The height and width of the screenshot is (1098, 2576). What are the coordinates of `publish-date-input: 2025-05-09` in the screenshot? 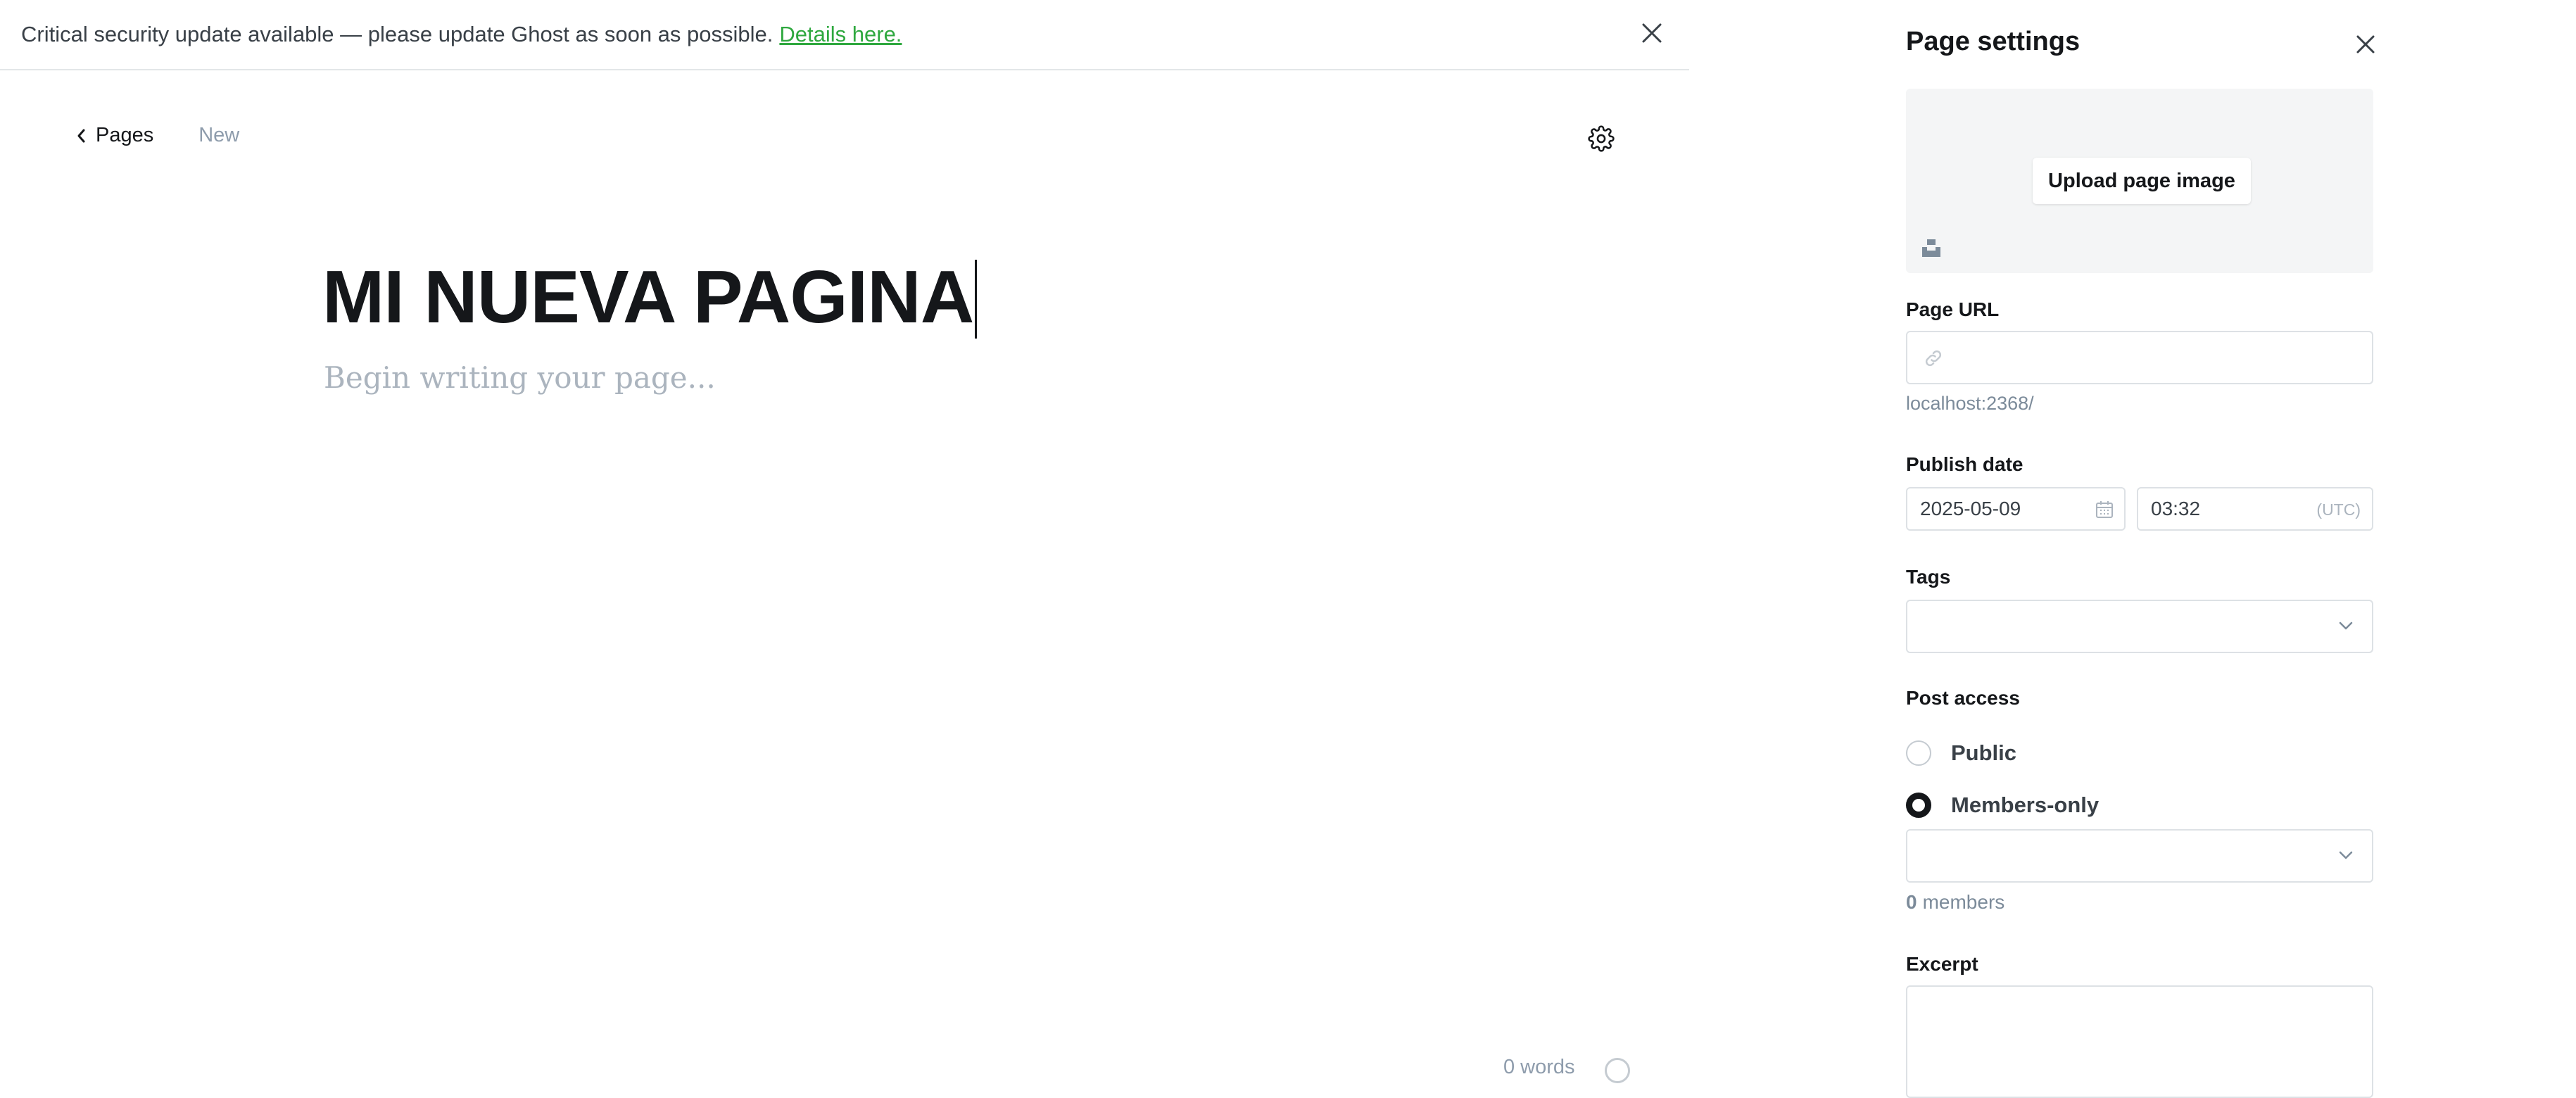 It's located at (2016, 509).